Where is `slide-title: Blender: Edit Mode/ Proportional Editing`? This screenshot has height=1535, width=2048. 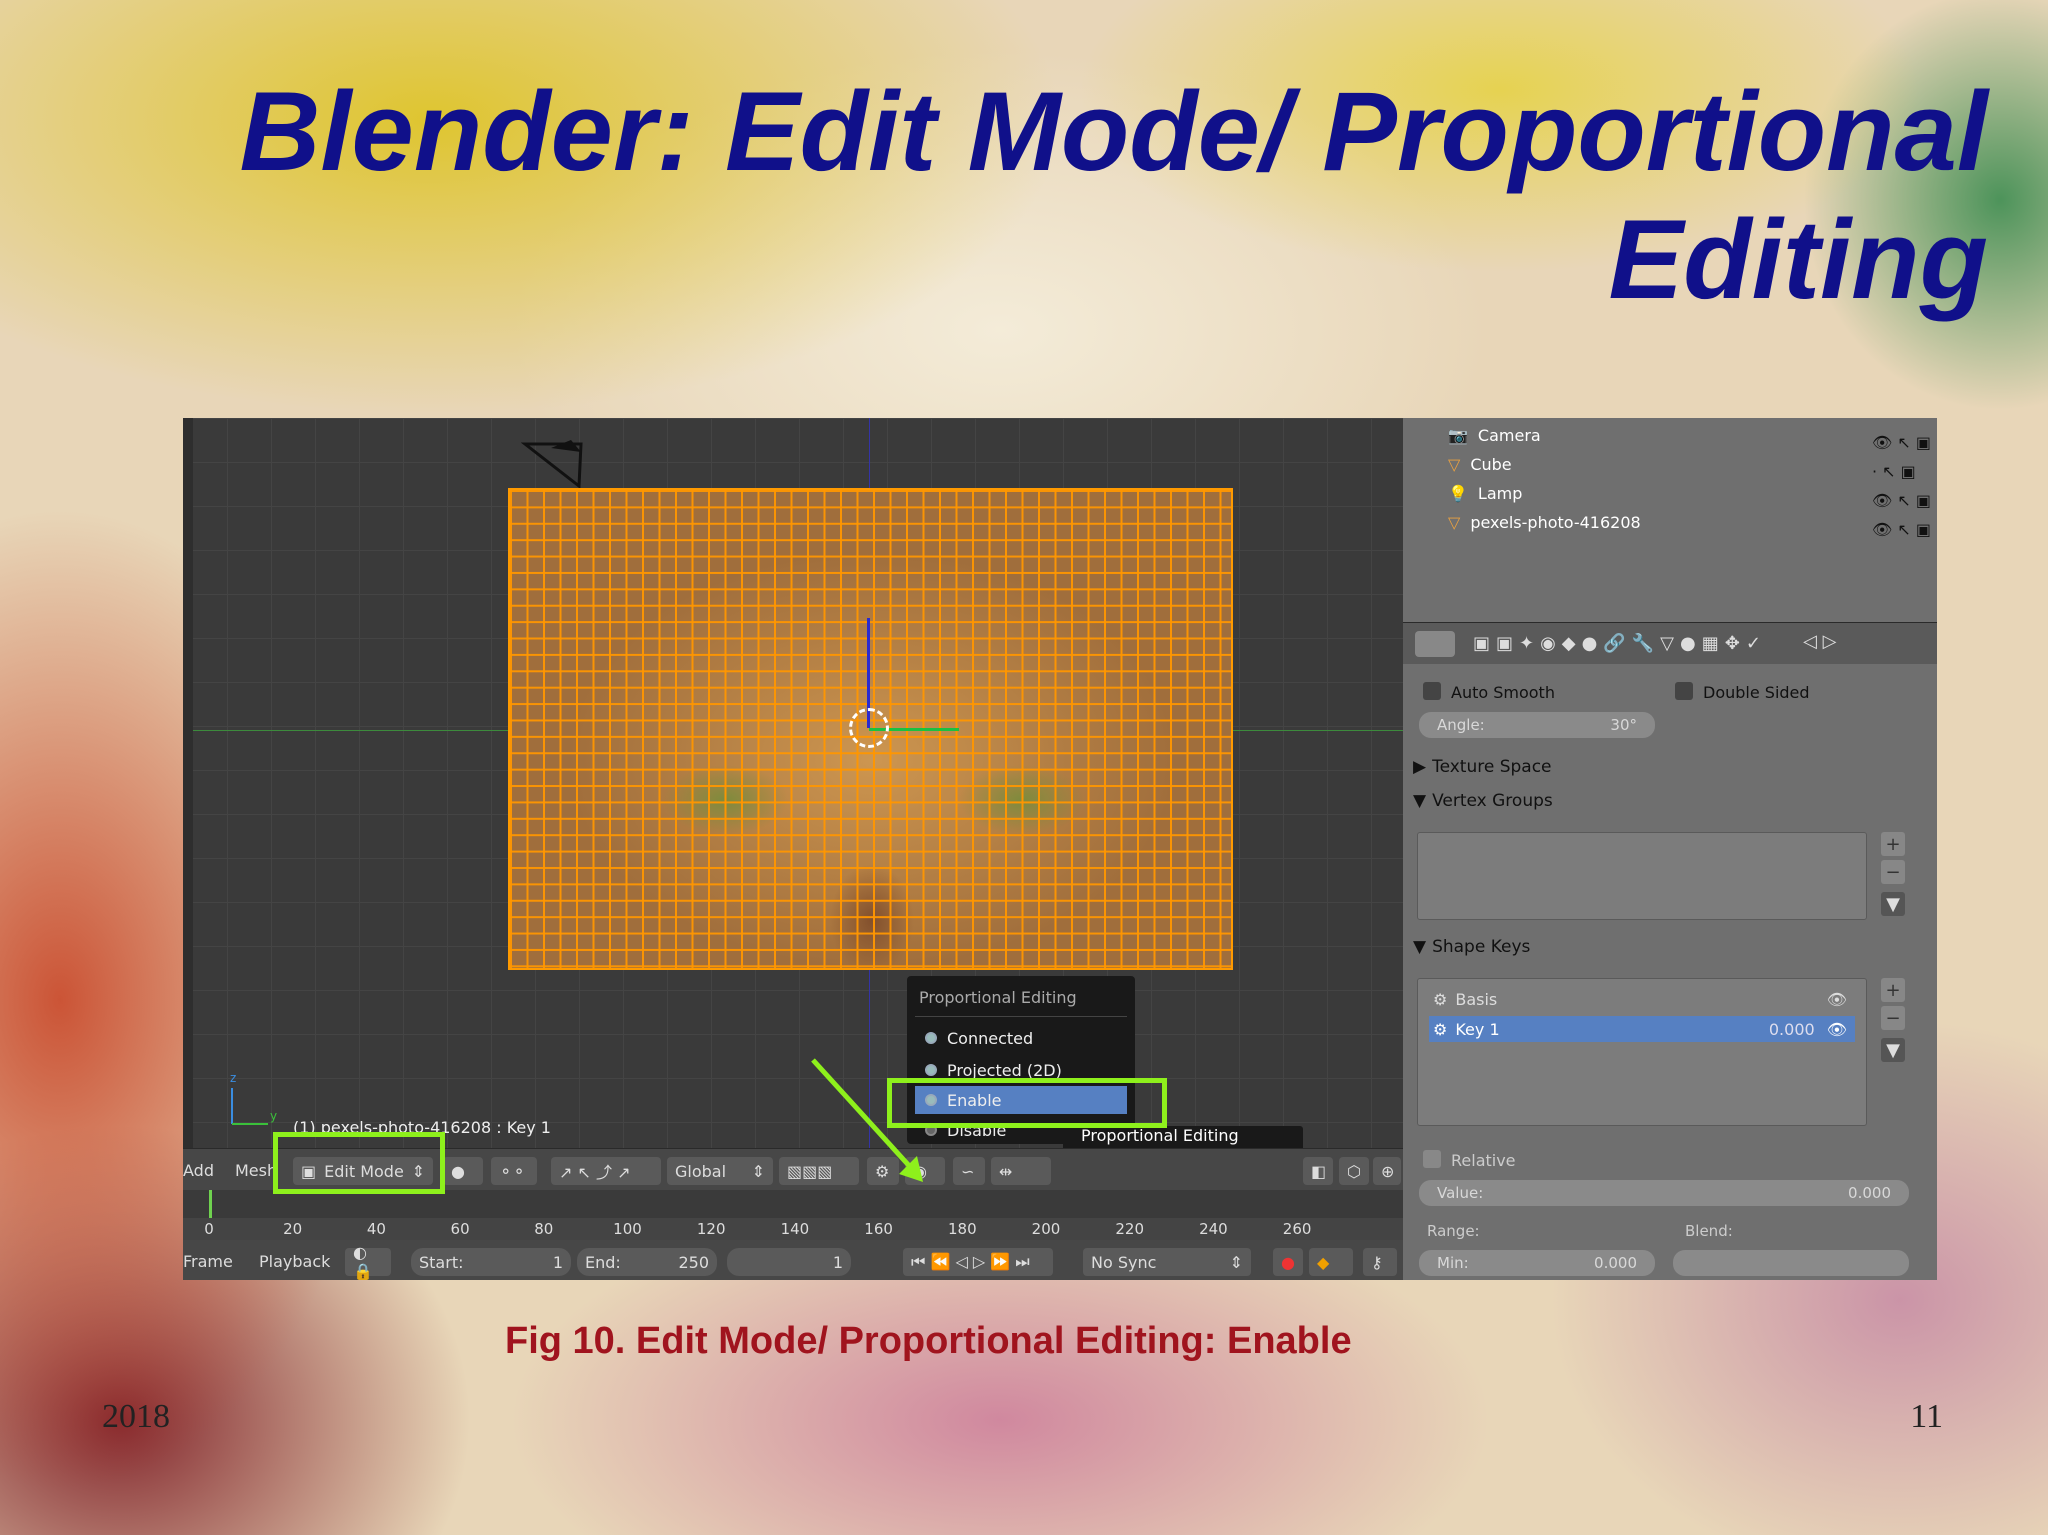 slide-title: Blender: Edit Mode/ Proportional Editing is located at coordinates (1113, 195).